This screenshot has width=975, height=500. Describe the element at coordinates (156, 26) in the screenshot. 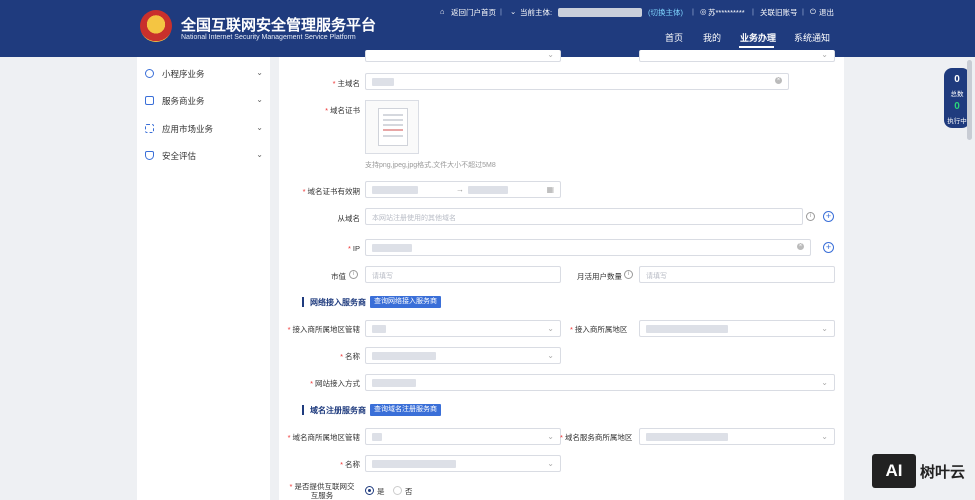

I see `emblem-logo` at that location.